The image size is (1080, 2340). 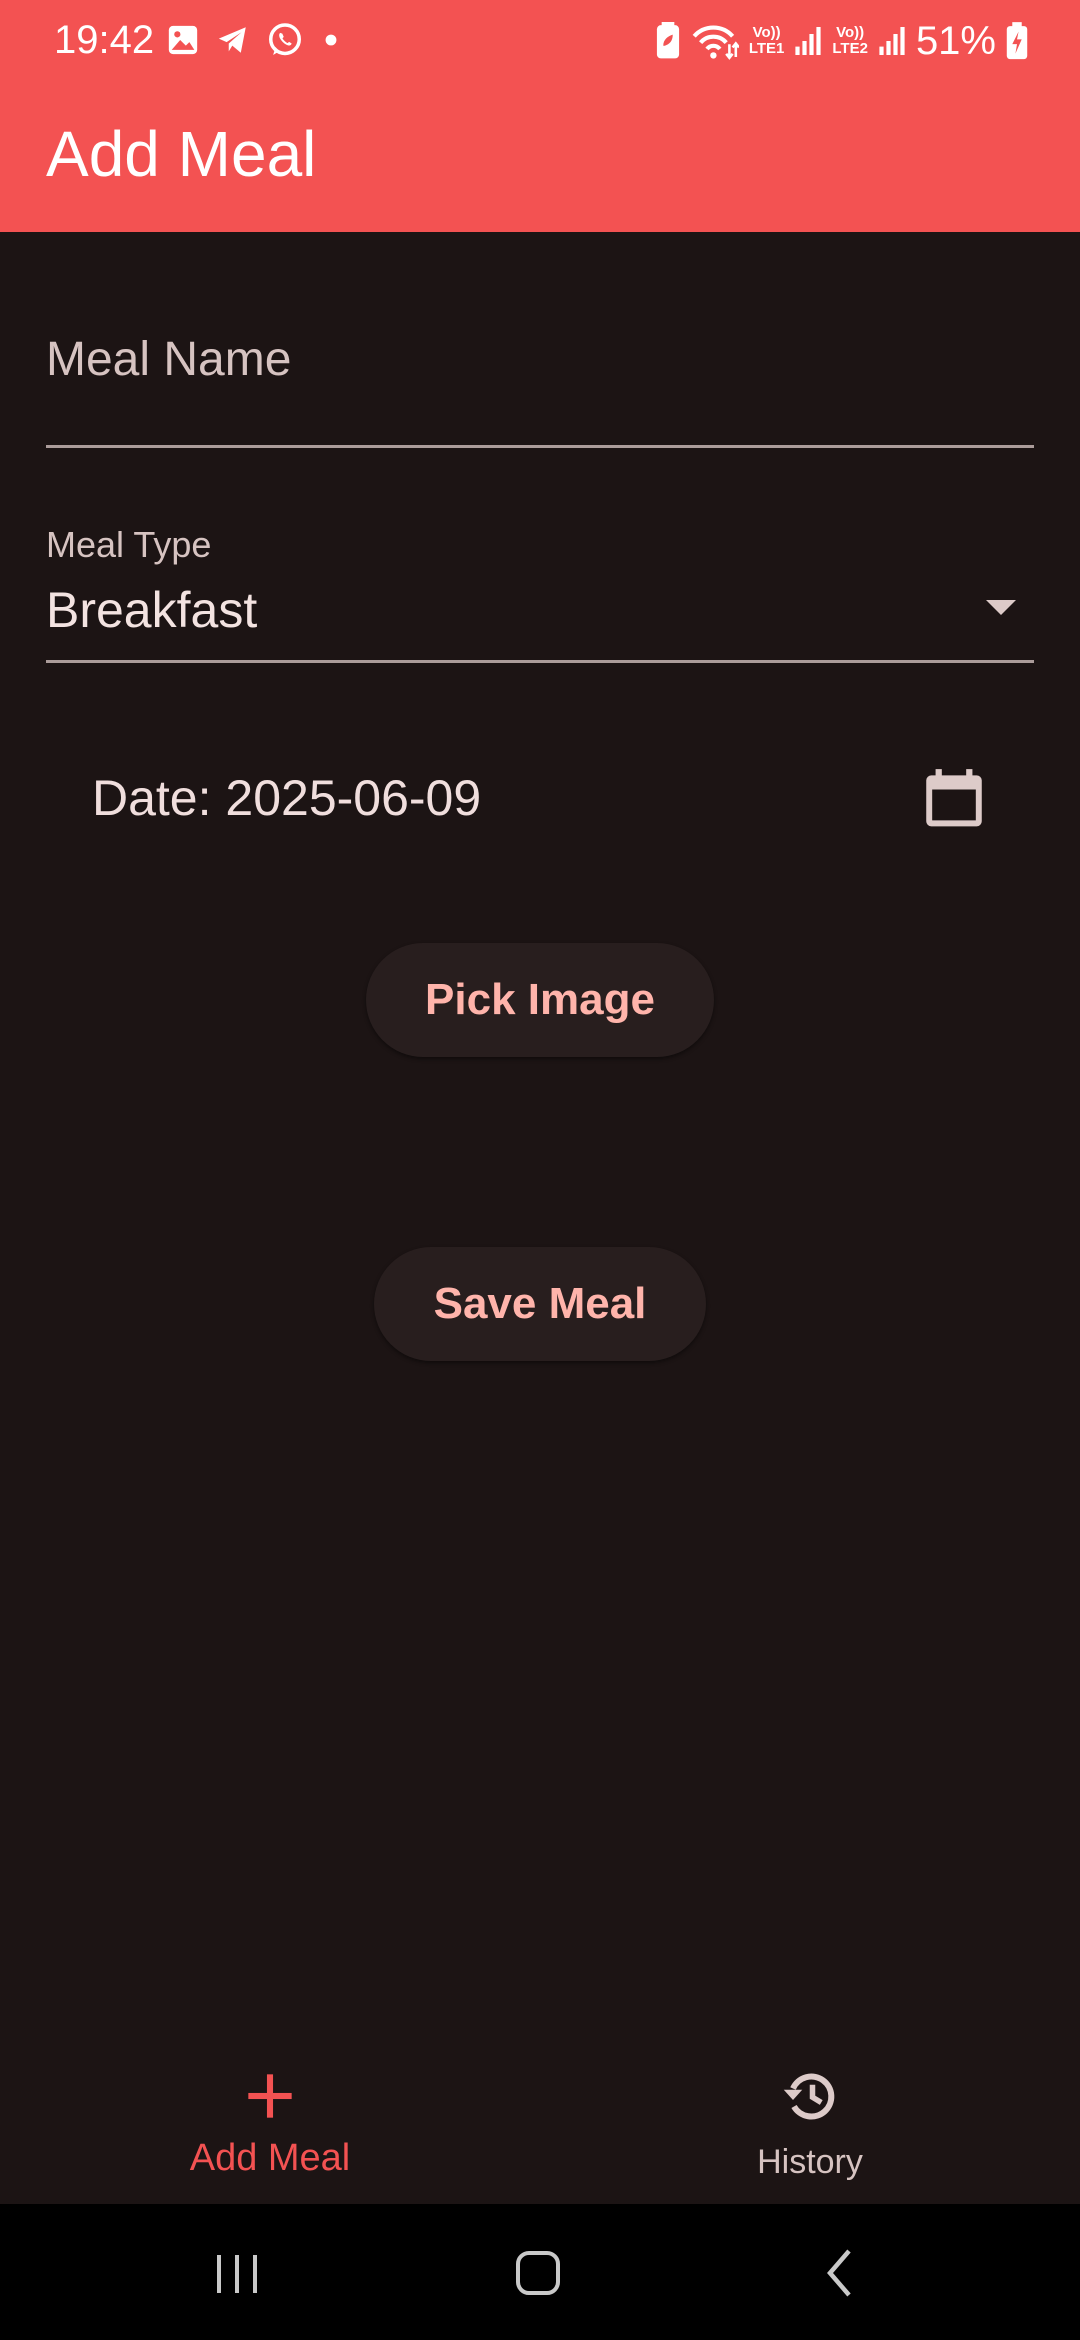 I want to click on battery-saver-icon, so click(x=667, y=40).